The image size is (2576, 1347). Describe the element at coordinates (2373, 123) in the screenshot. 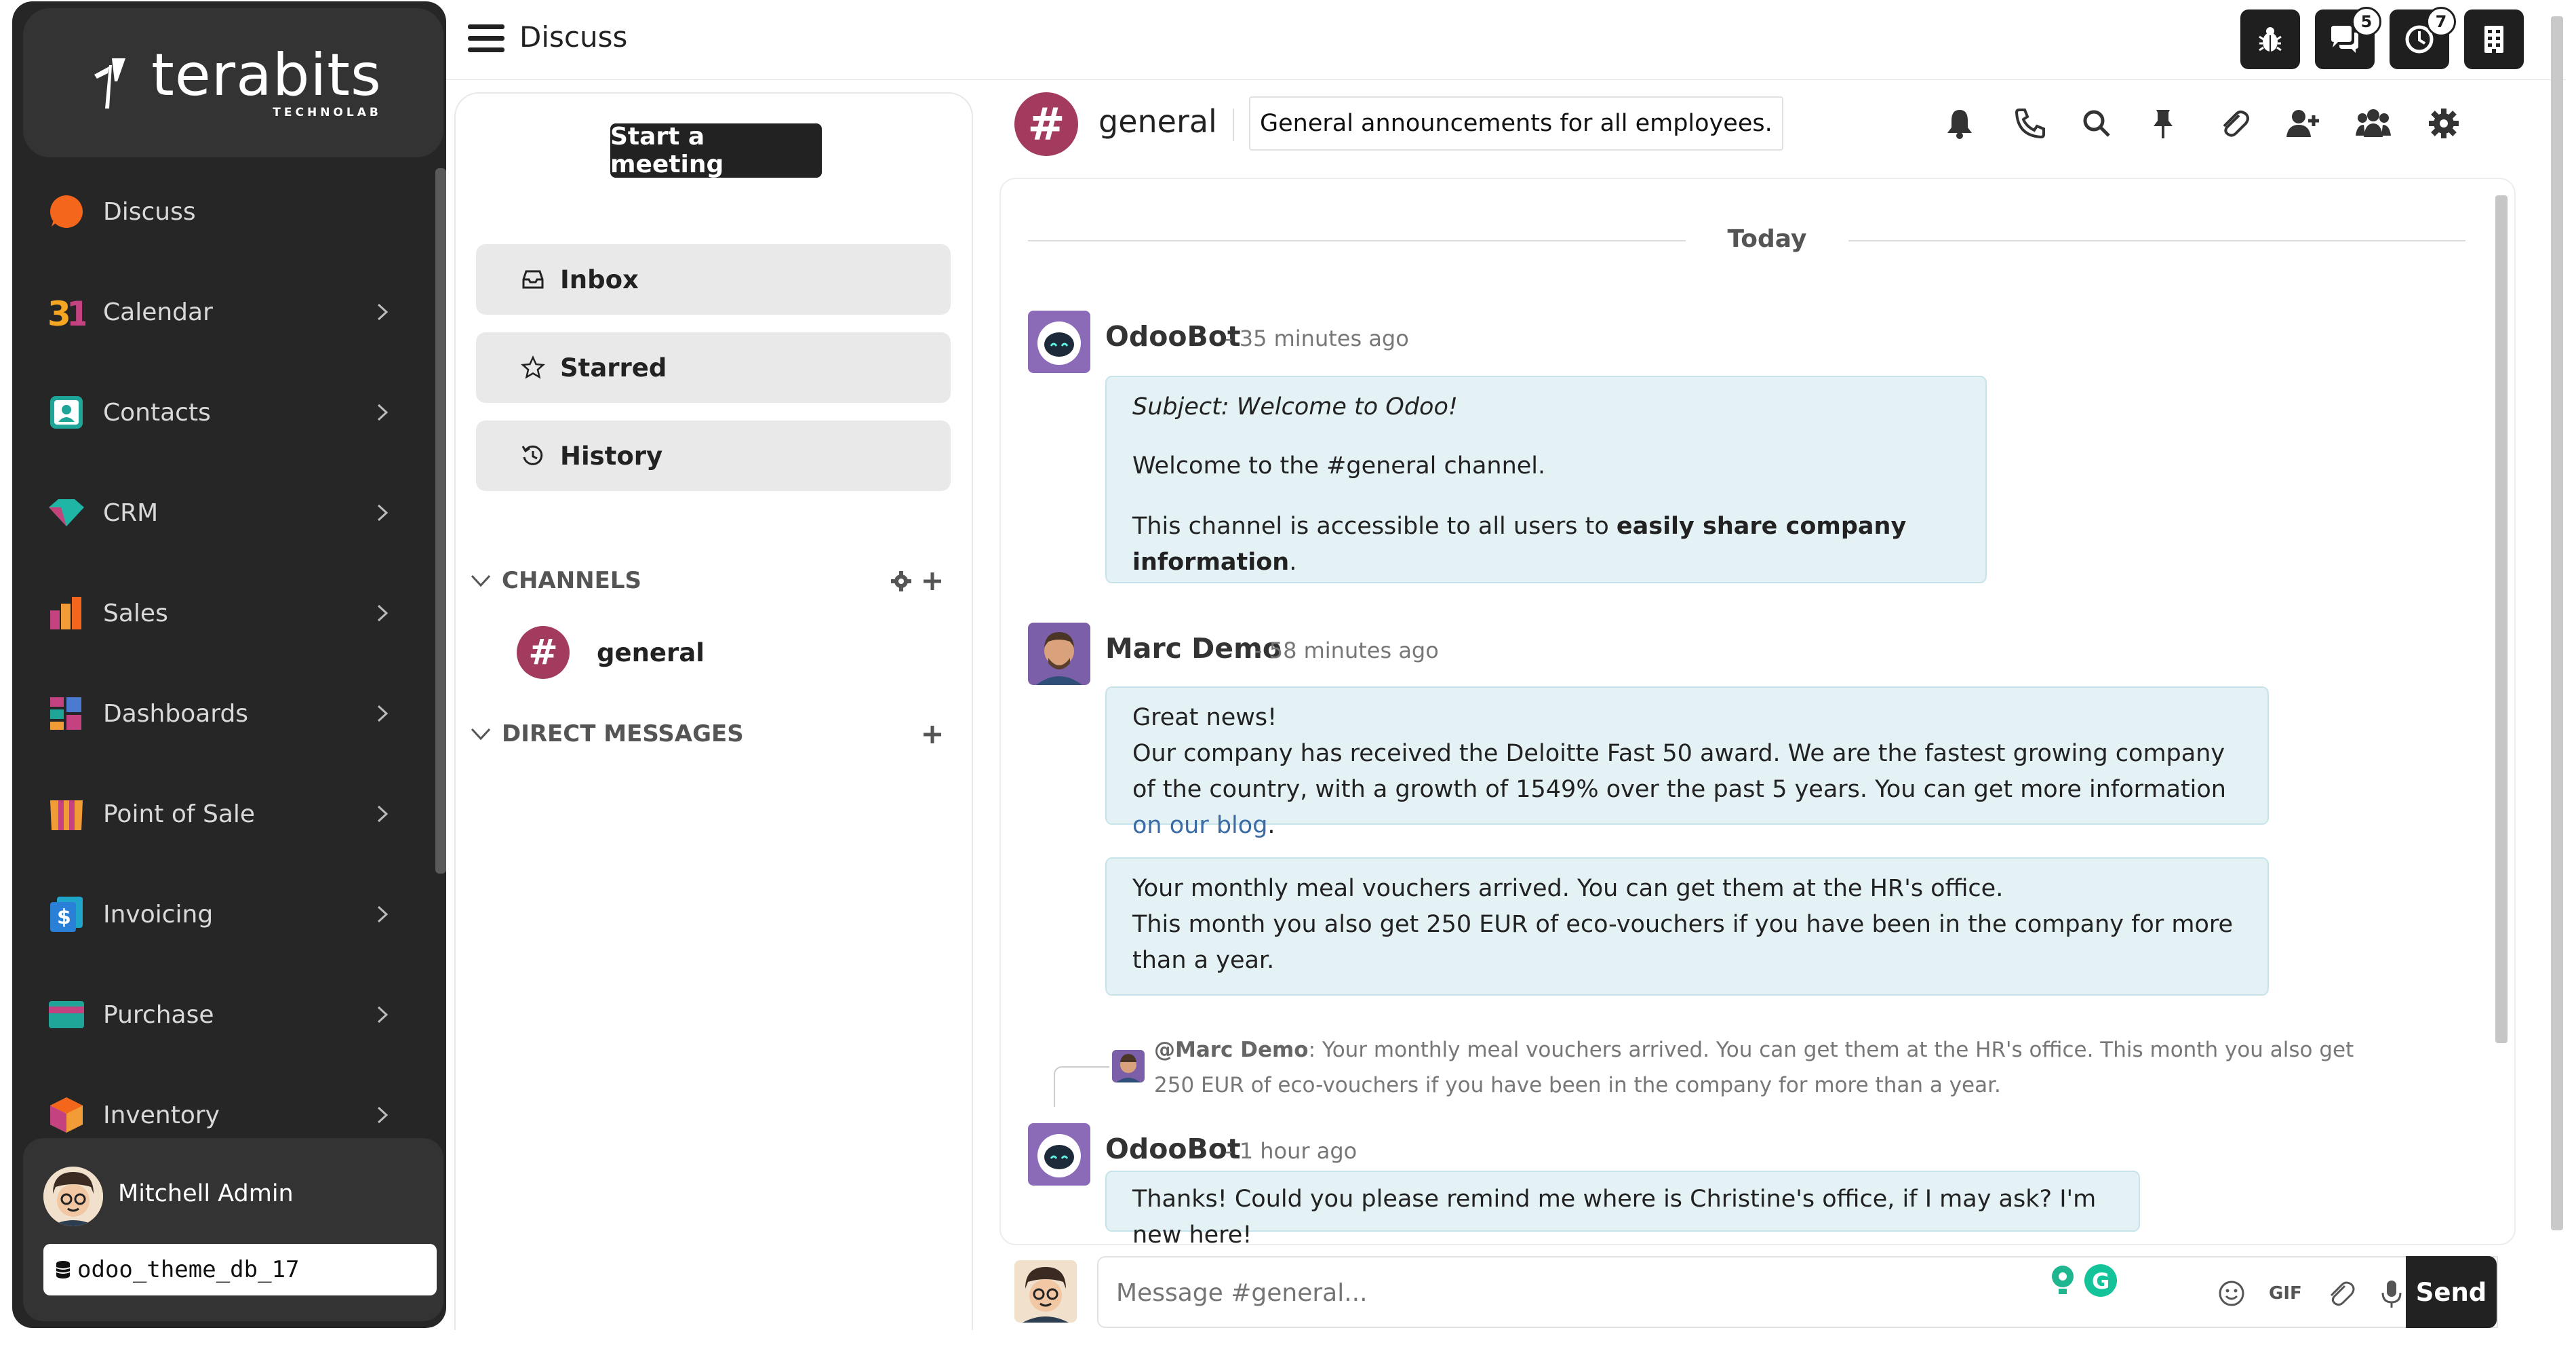

I see `members-icon` at that location.